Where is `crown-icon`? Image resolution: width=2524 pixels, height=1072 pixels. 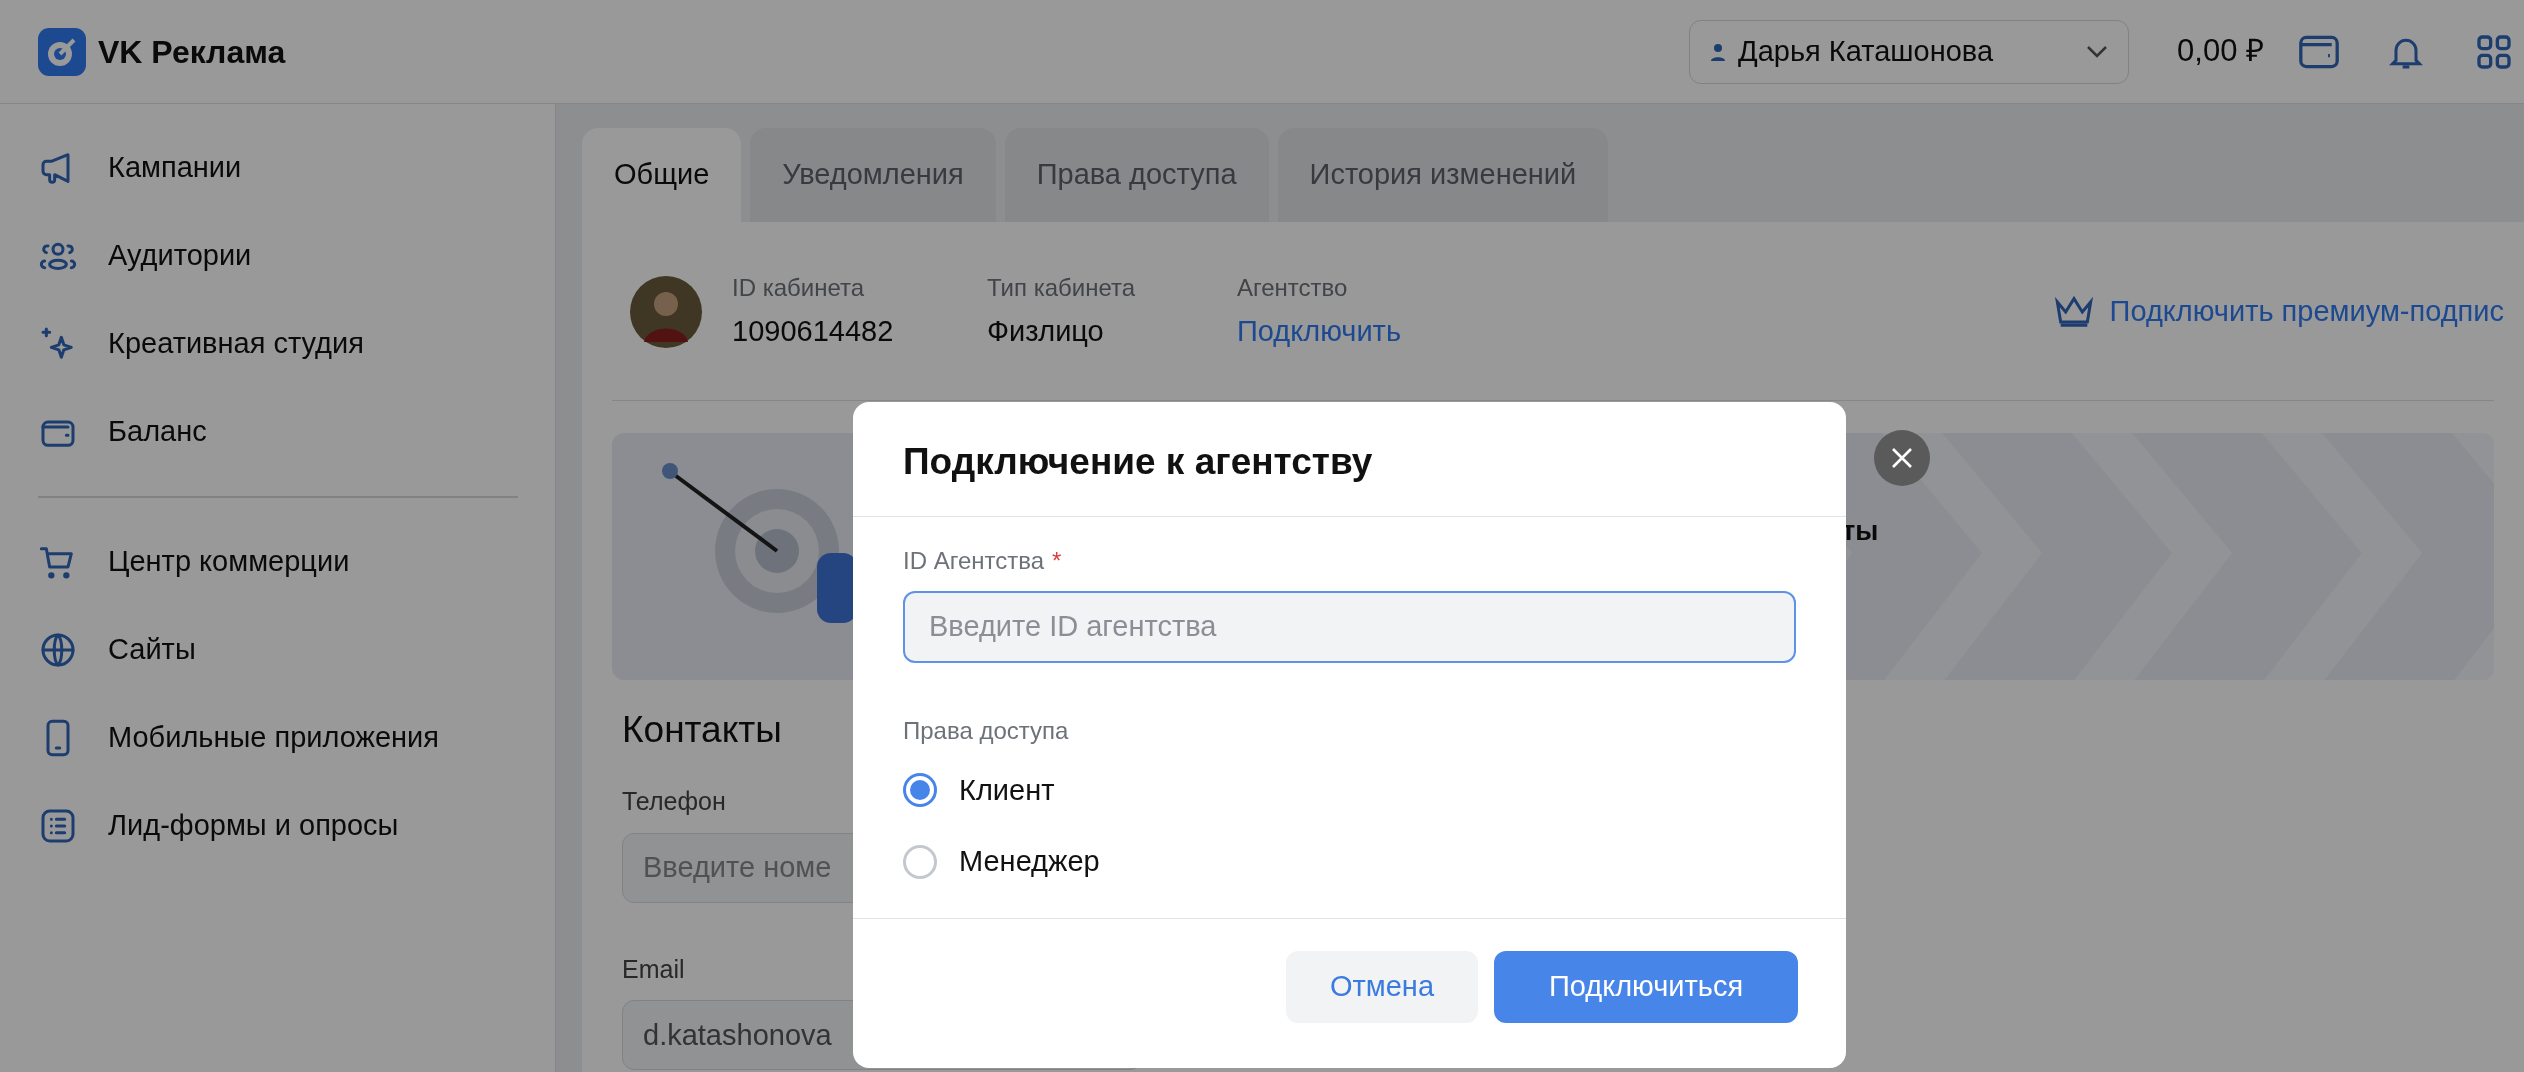 crown-icon is located at coordinates (2073, 311).